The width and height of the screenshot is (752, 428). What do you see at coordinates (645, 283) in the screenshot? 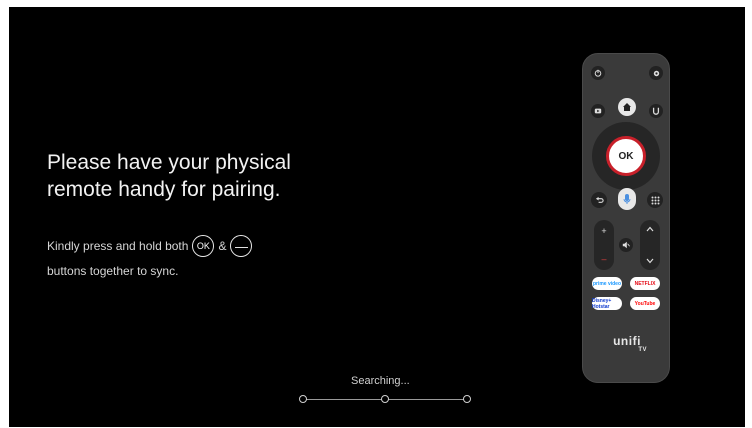
I see `netflix-button: NETFLIX` at bounding box center [645, 283].